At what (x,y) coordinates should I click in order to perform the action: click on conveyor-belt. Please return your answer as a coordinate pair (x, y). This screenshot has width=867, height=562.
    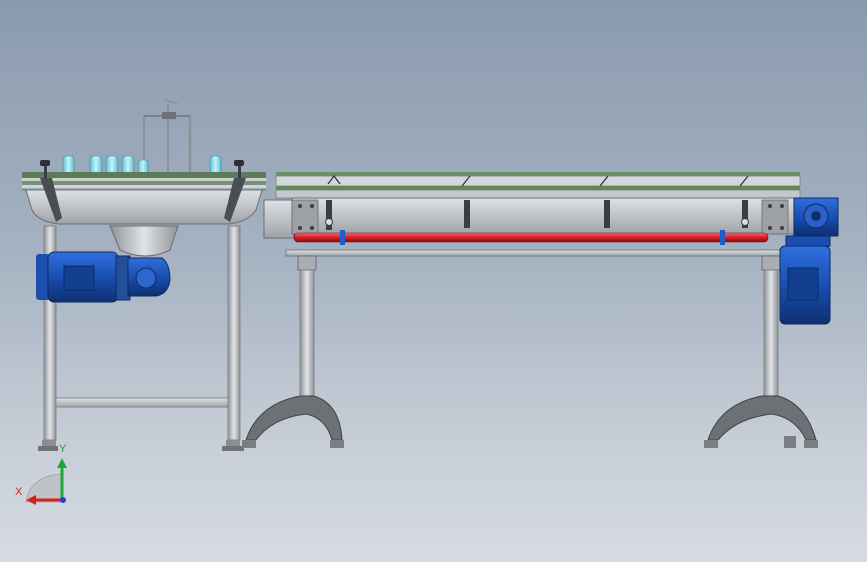
    Looking at the image, I should click on (538, 181).